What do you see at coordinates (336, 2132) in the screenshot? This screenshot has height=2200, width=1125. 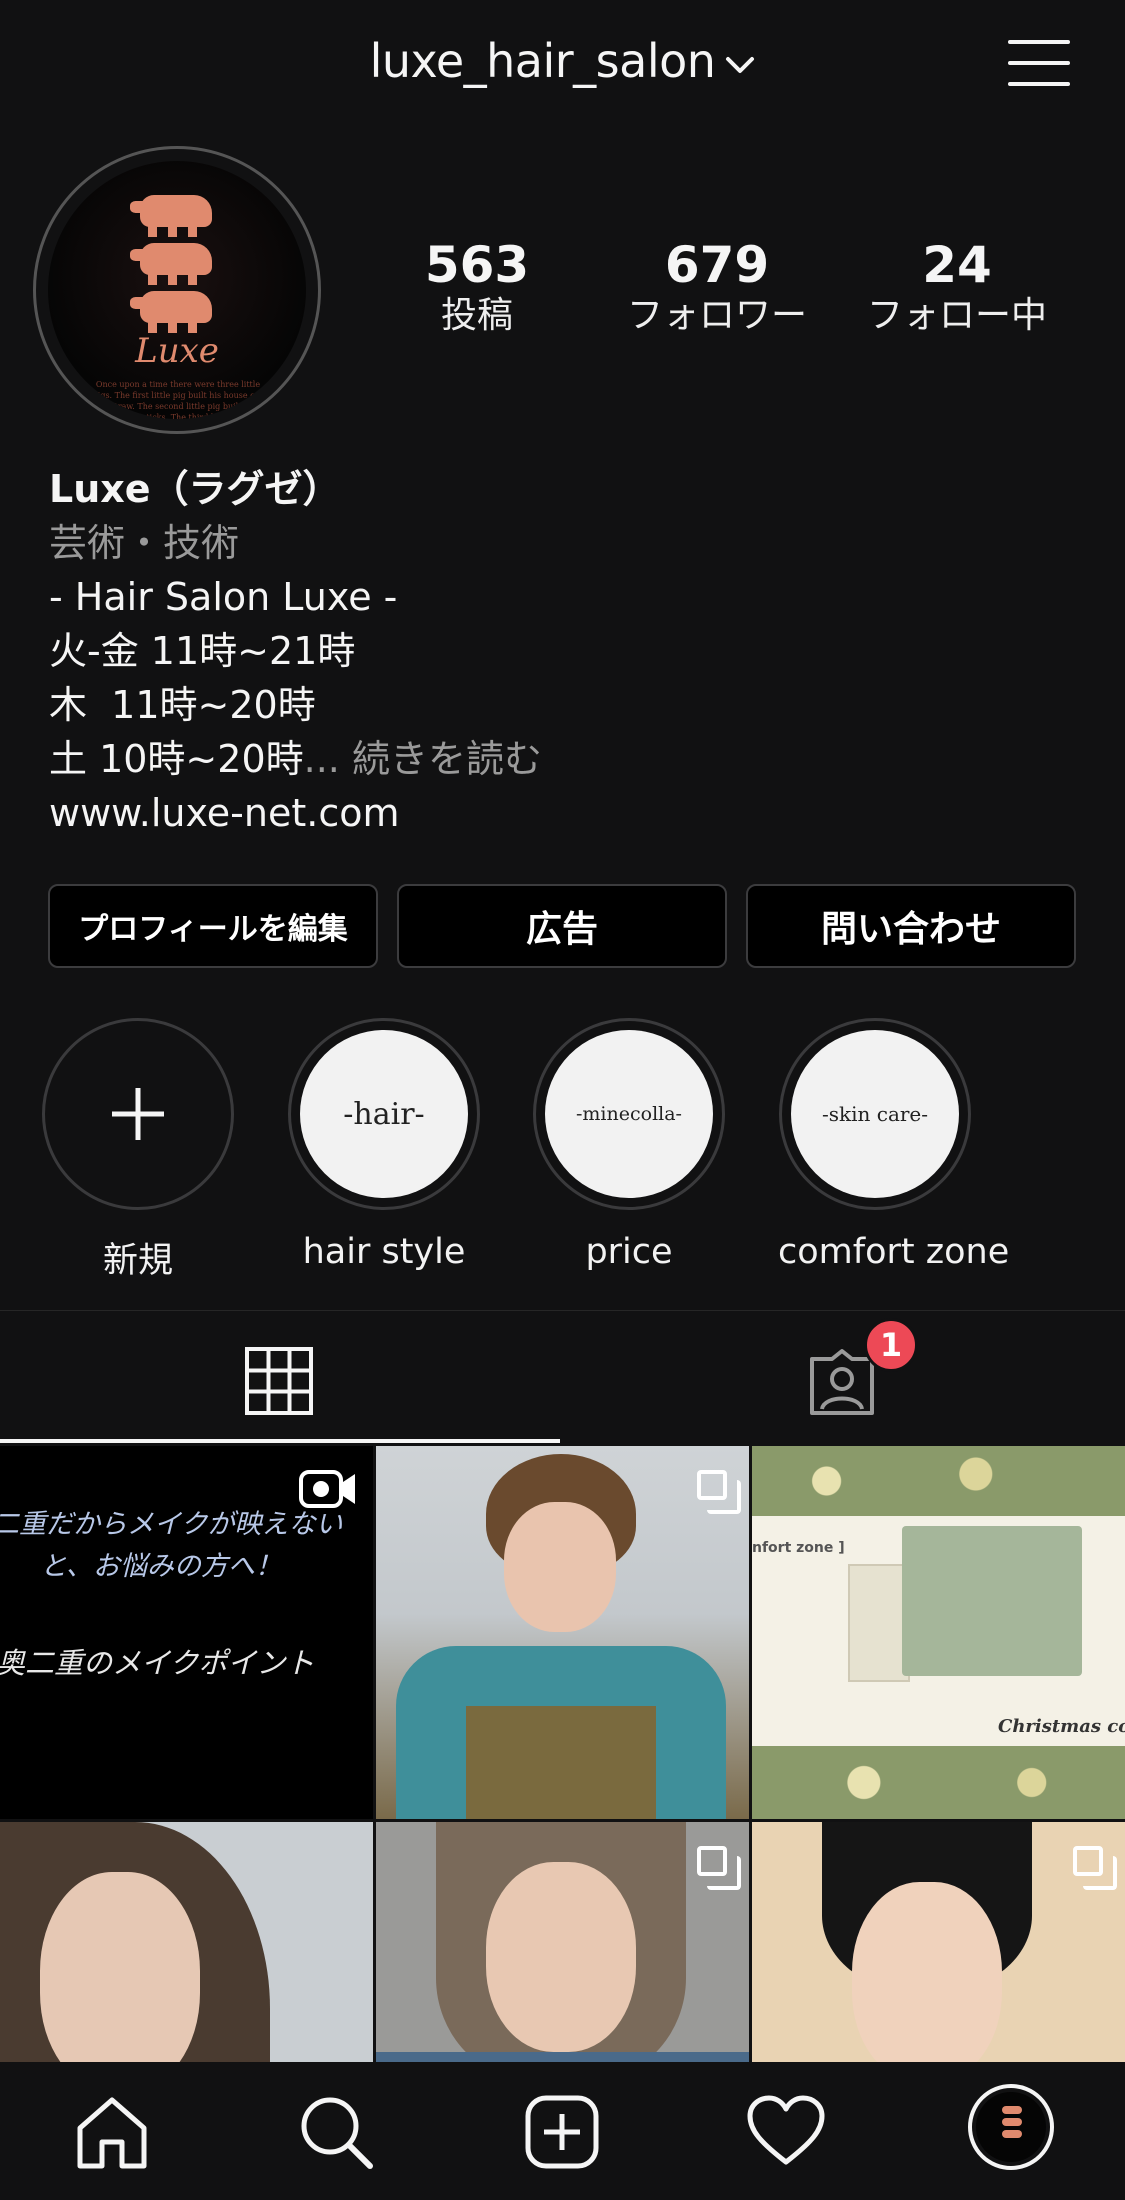 I see `search-icon` at bounding box center [336, 2132].